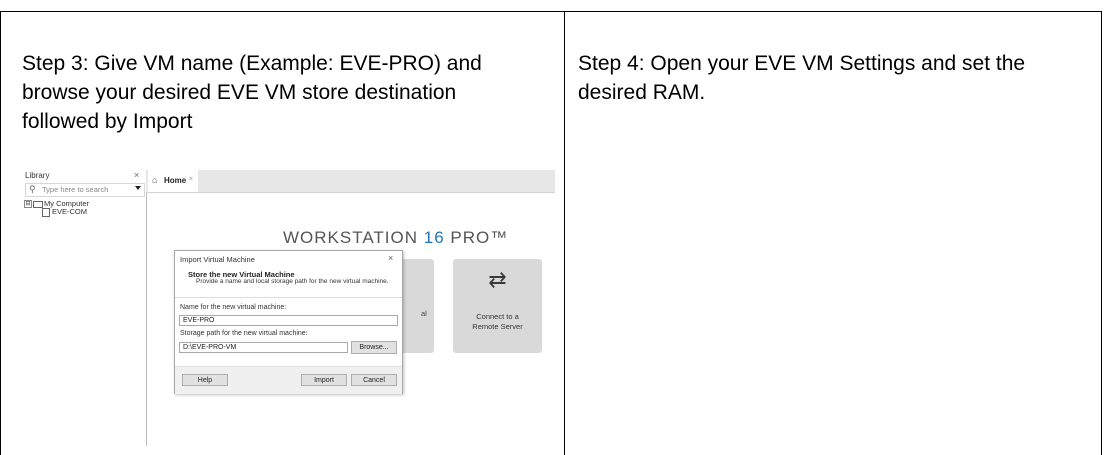 The image size is (1105, 455). I want to click on cancel-button: Cancel, so click(374, 380).